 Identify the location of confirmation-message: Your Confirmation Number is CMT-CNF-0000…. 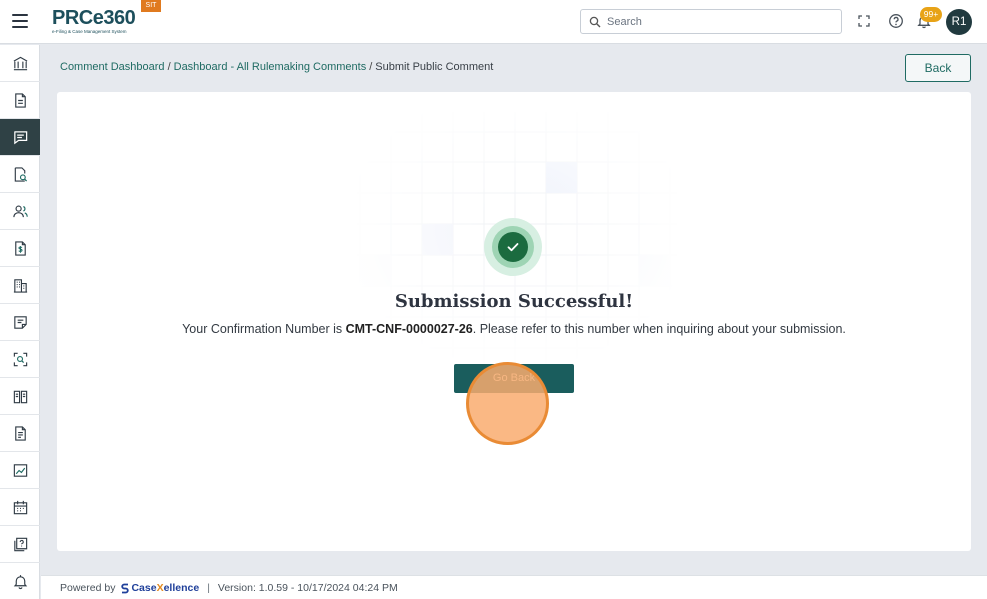
(514, 329).